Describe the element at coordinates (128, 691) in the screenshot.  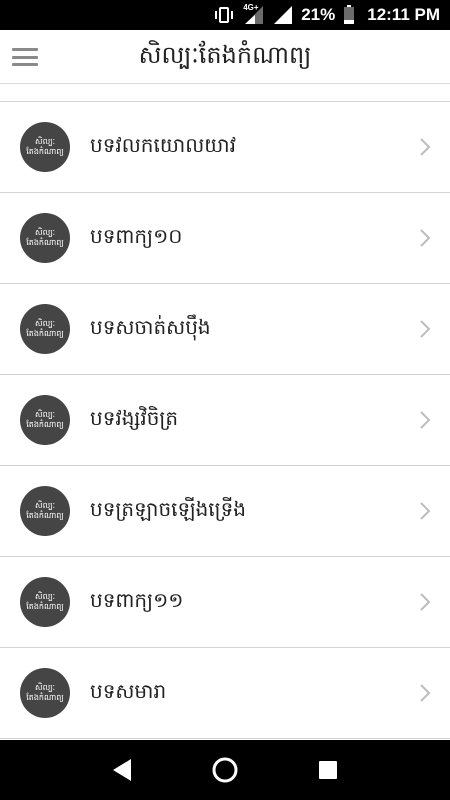
I see `list-item-label: បទសមារា` at that location.